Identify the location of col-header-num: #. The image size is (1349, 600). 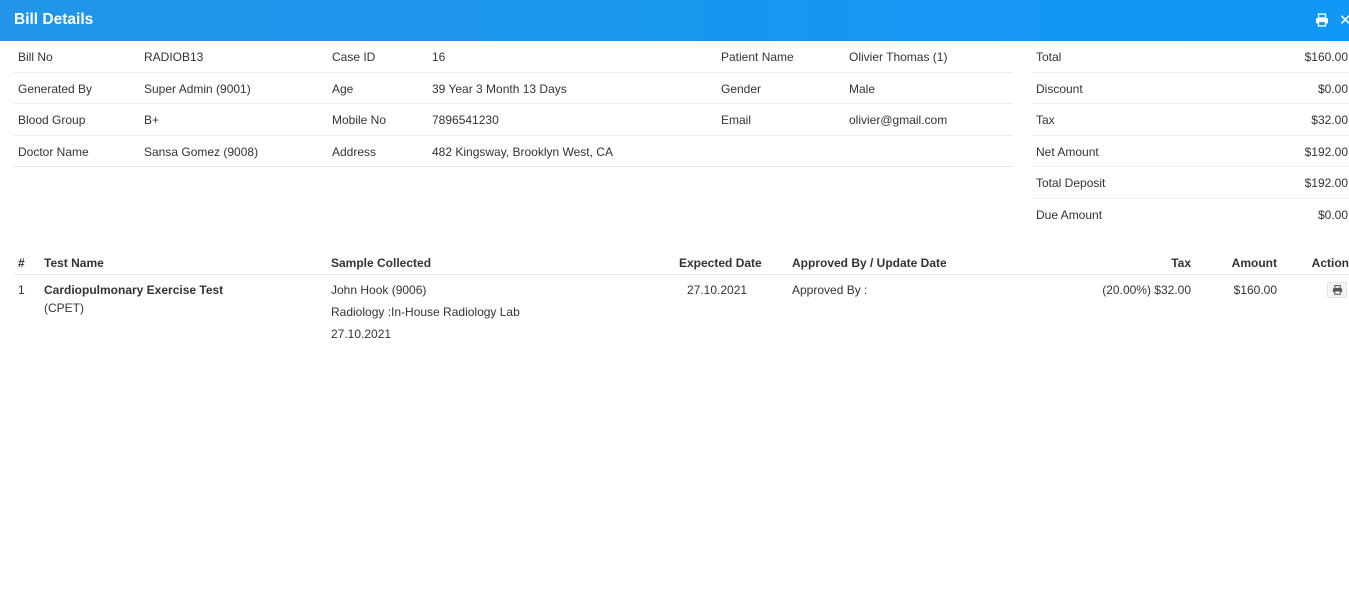
(21, 263).